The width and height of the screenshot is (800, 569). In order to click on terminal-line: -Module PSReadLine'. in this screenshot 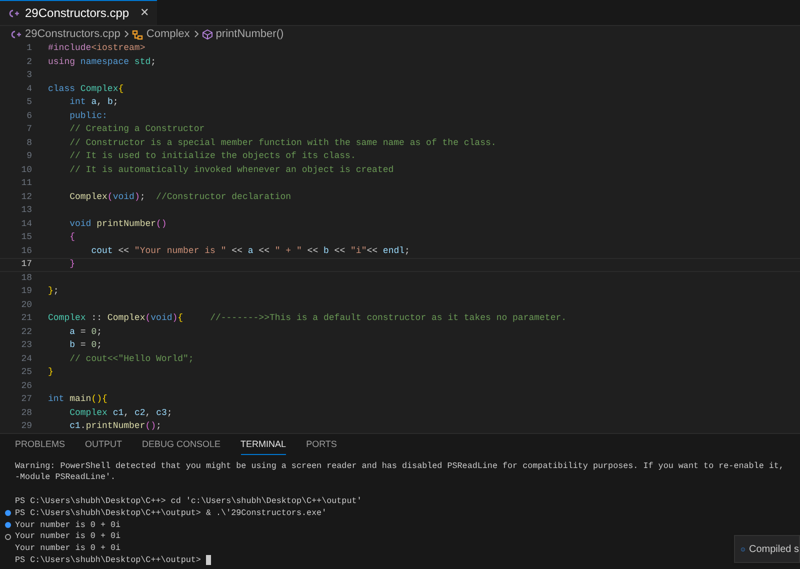, I will do `click(65, 477)`.